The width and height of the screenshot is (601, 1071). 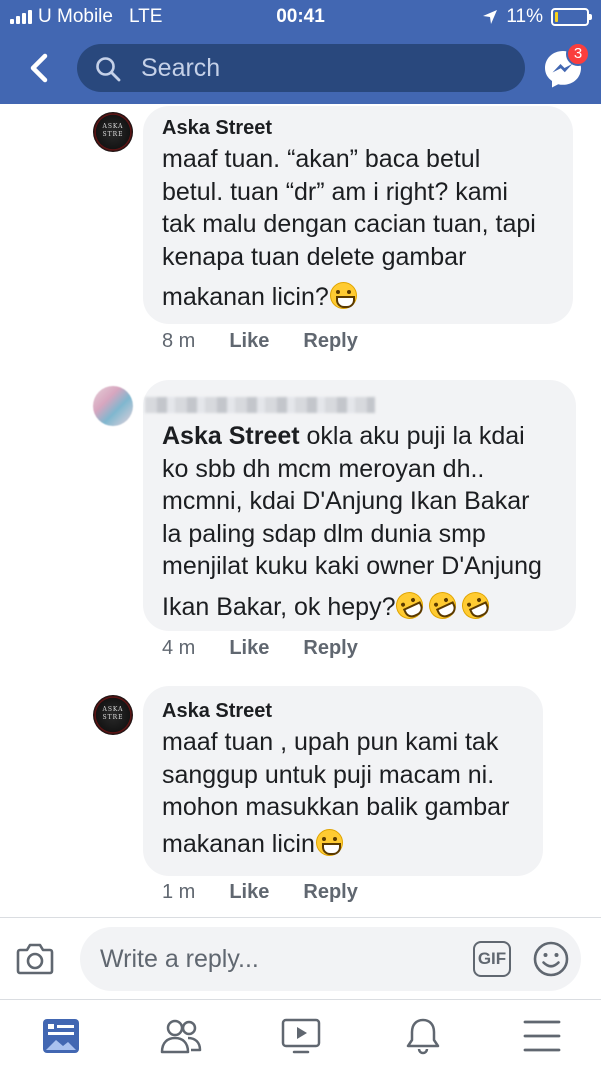 I want to click on bottom-nav, so click(x=300, y=1035).